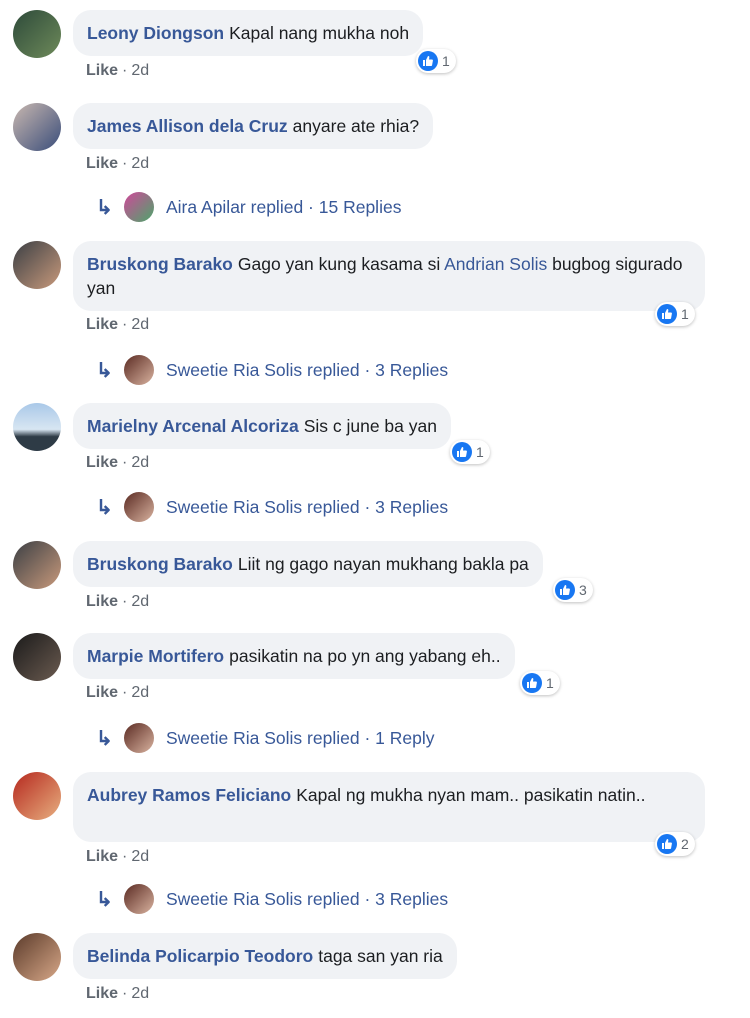 Image resolution: width=750 pixels, height=1018 pixels. What do you see at coordinates (155, 656) in the screenshot?
I see `comment-author: Marpie Mortifero` at bounding box center [155, 656].